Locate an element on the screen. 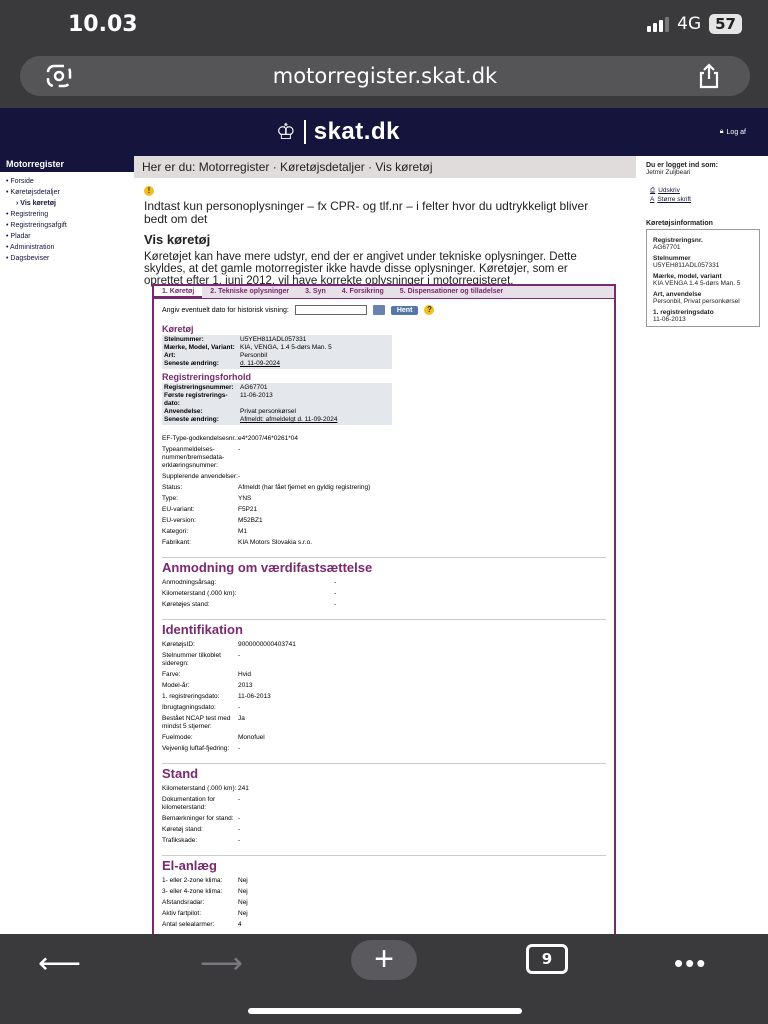 The height and width of the screenshot is (1024, 768). row-key: Registreringsnummer: is located at coordinates (199, 387).